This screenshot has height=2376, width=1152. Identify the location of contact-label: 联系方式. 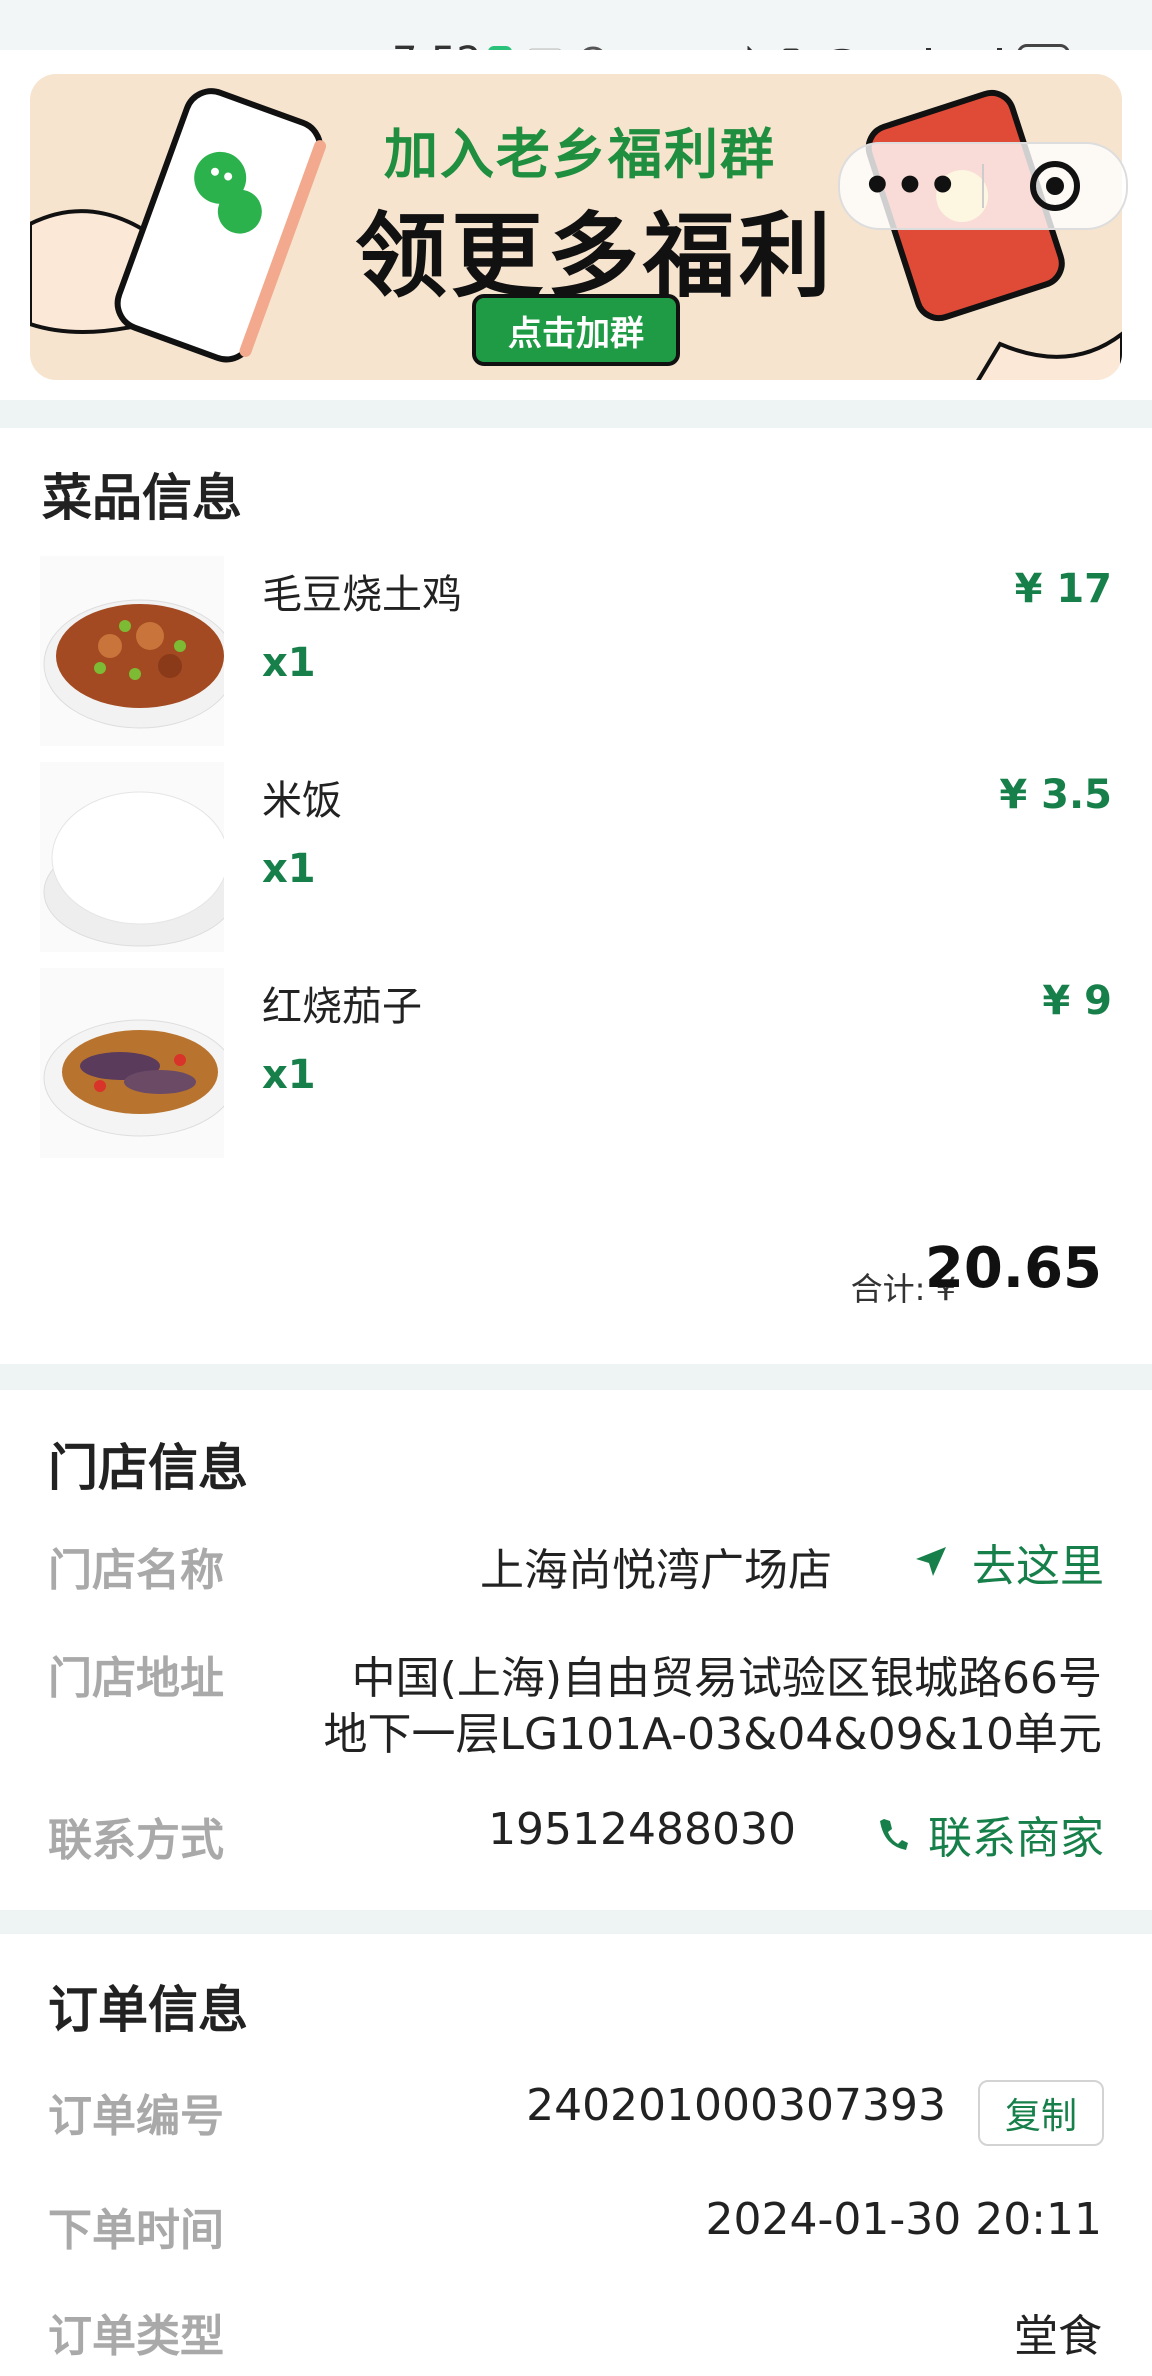
(136, 1840).